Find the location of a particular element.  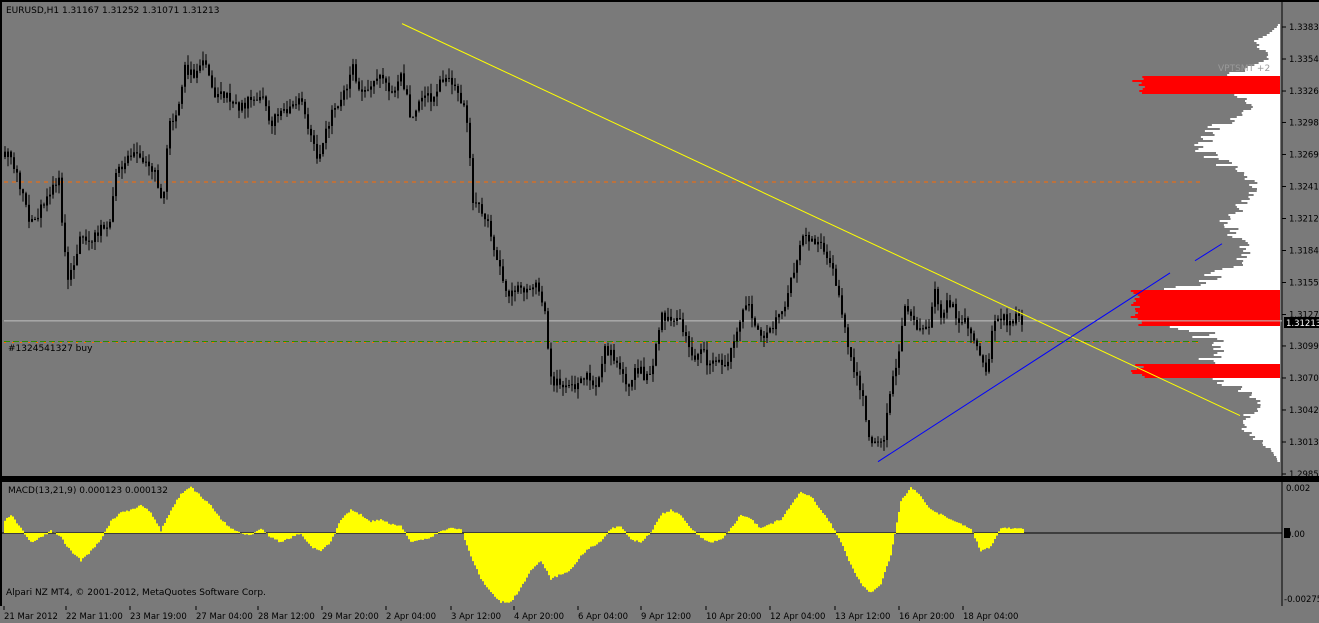

current-price-label: 1.31213 is located at coordinates (1302, 324).